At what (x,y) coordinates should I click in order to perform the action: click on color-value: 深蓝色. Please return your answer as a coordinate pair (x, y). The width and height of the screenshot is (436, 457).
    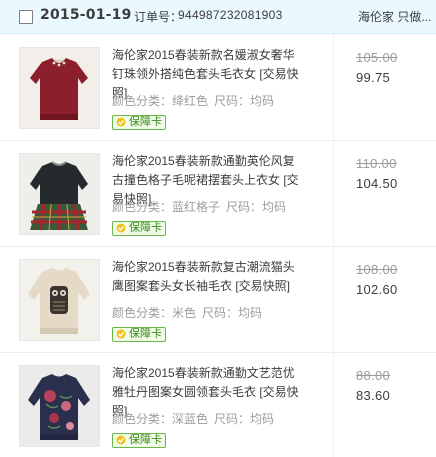
    Looking at the image, I should click on (190, 419).